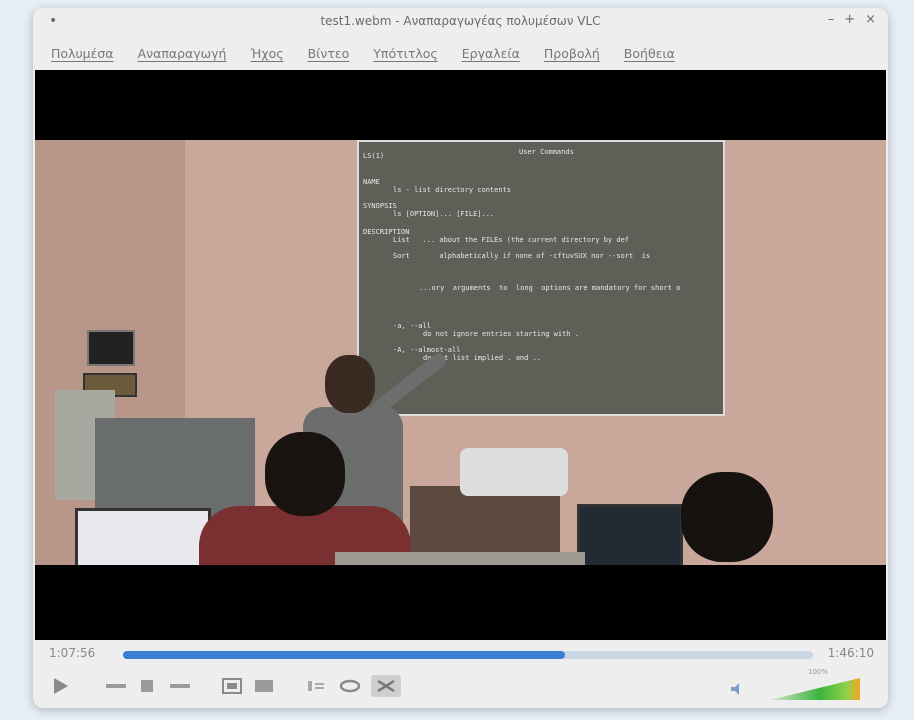  I want to click on speaker-icon, so click(735, 689).